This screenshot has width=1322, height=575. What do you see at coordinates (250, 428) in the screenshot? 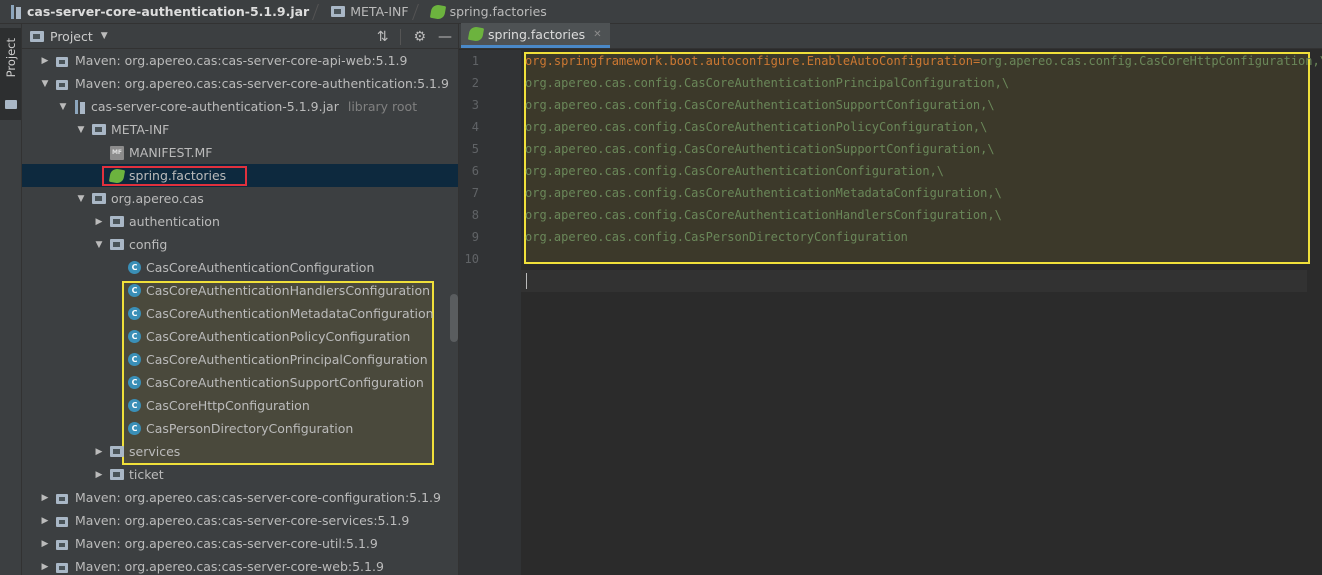
I see `tree-item-label: CasPersonDirectoryConfiguration` at bounding box center [250, 428].